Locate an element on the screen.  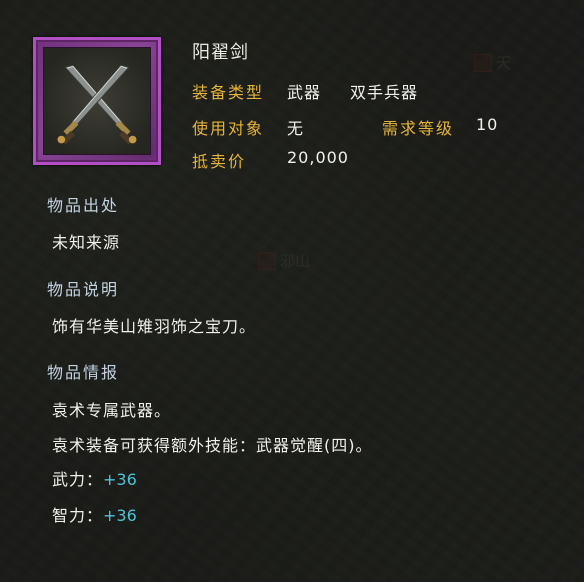
equip-type-value: 武器 is located at coordinates (304, 92).